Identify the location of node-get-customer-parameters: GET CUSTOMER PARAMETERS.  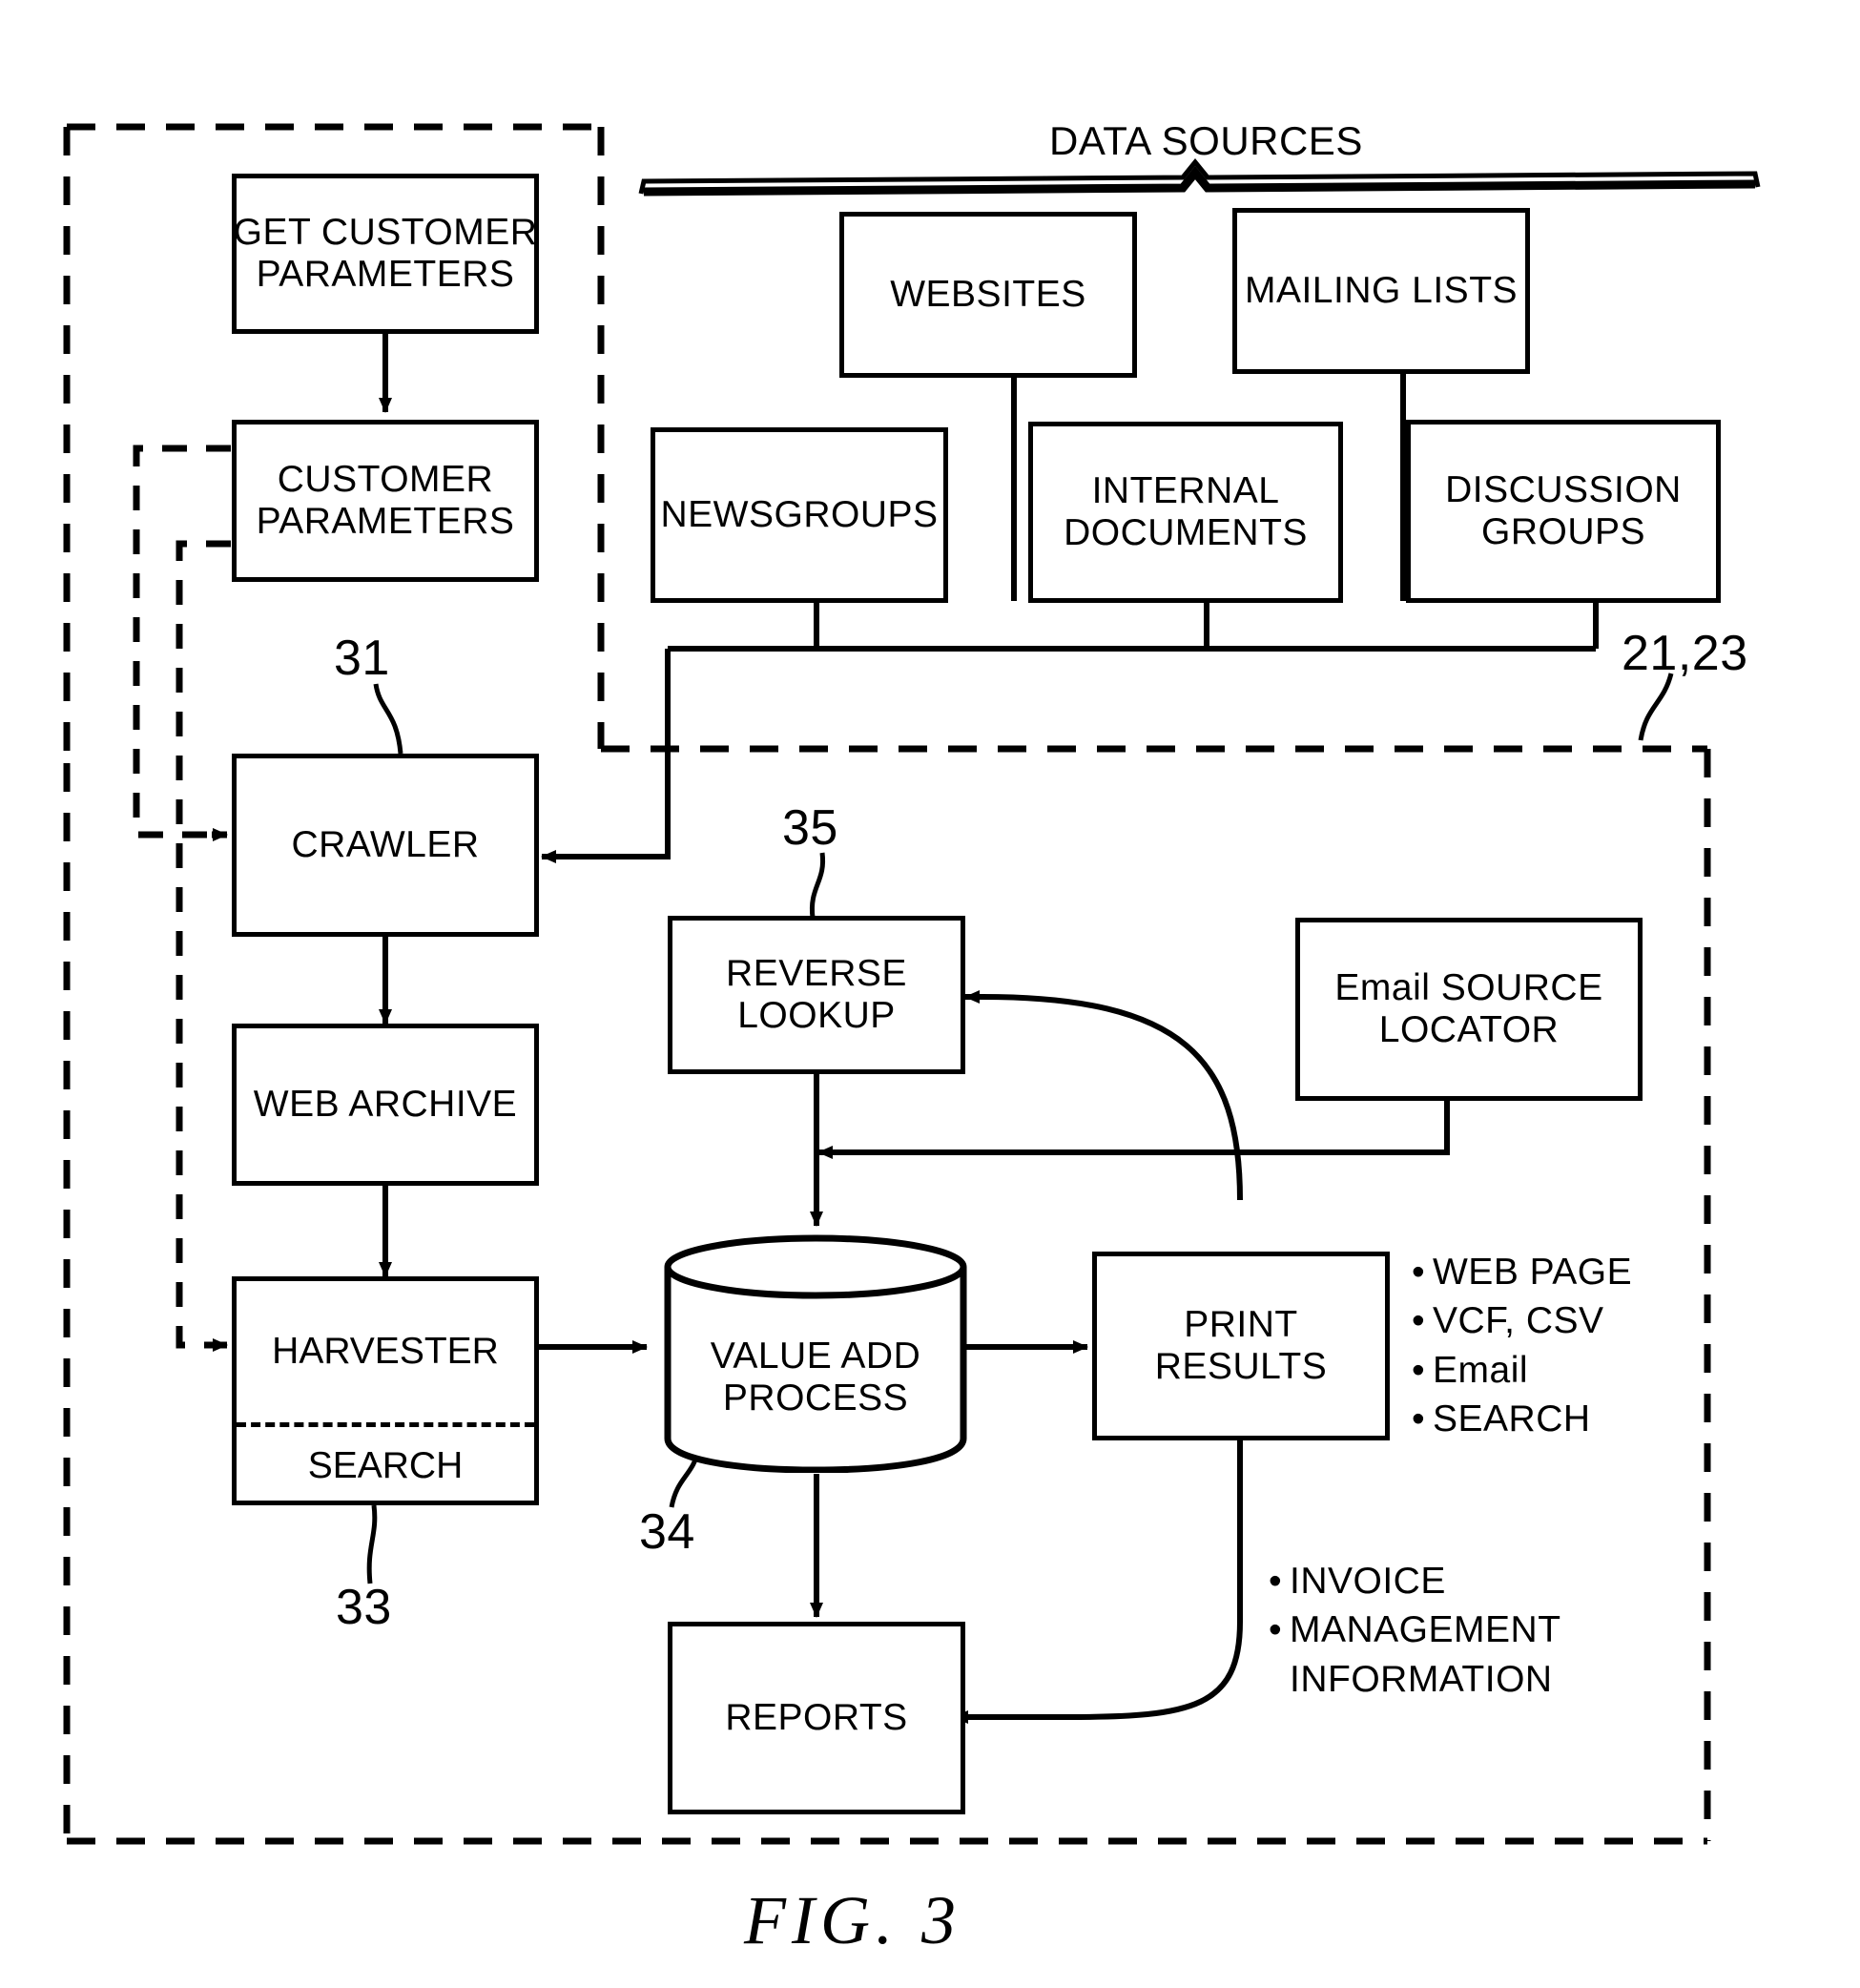
(385, 254).